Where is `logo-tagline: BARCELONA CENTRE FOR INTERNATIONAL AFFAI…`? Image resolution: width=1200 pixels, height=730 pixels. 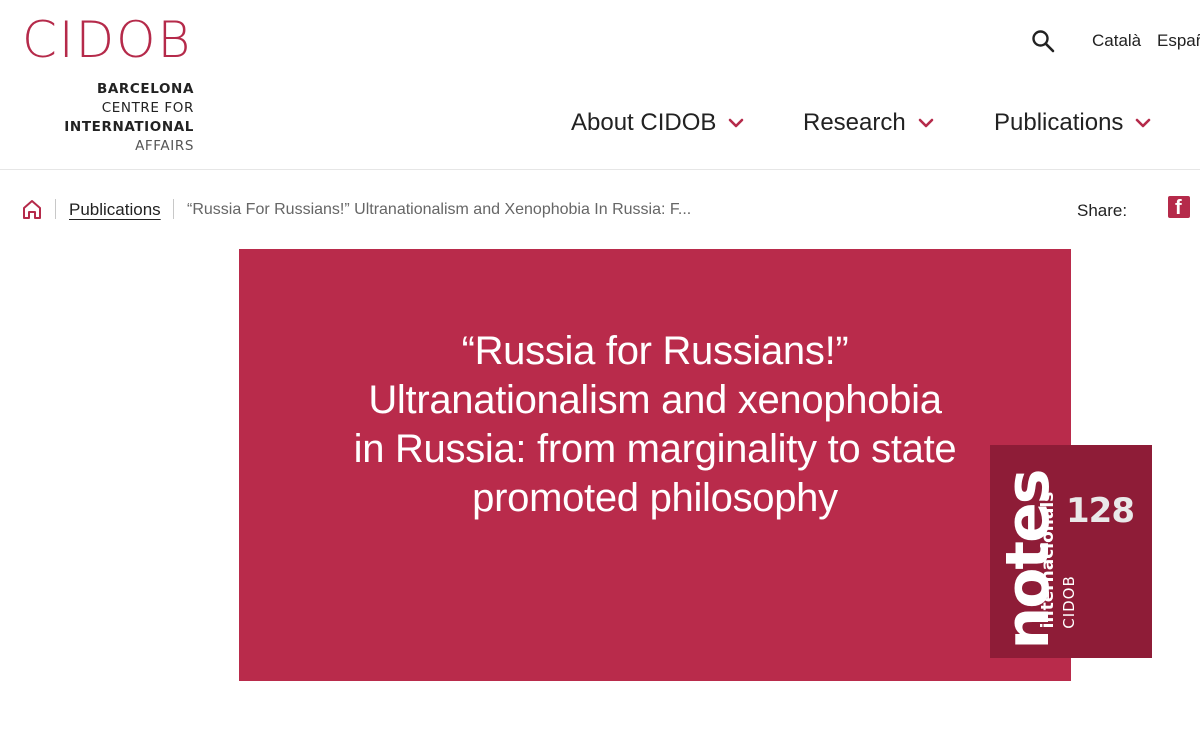
logo-tagline: BARCELONA CENTRE FOR INTERNATIONAL AFFAI… is located at coordinates (108, 118).